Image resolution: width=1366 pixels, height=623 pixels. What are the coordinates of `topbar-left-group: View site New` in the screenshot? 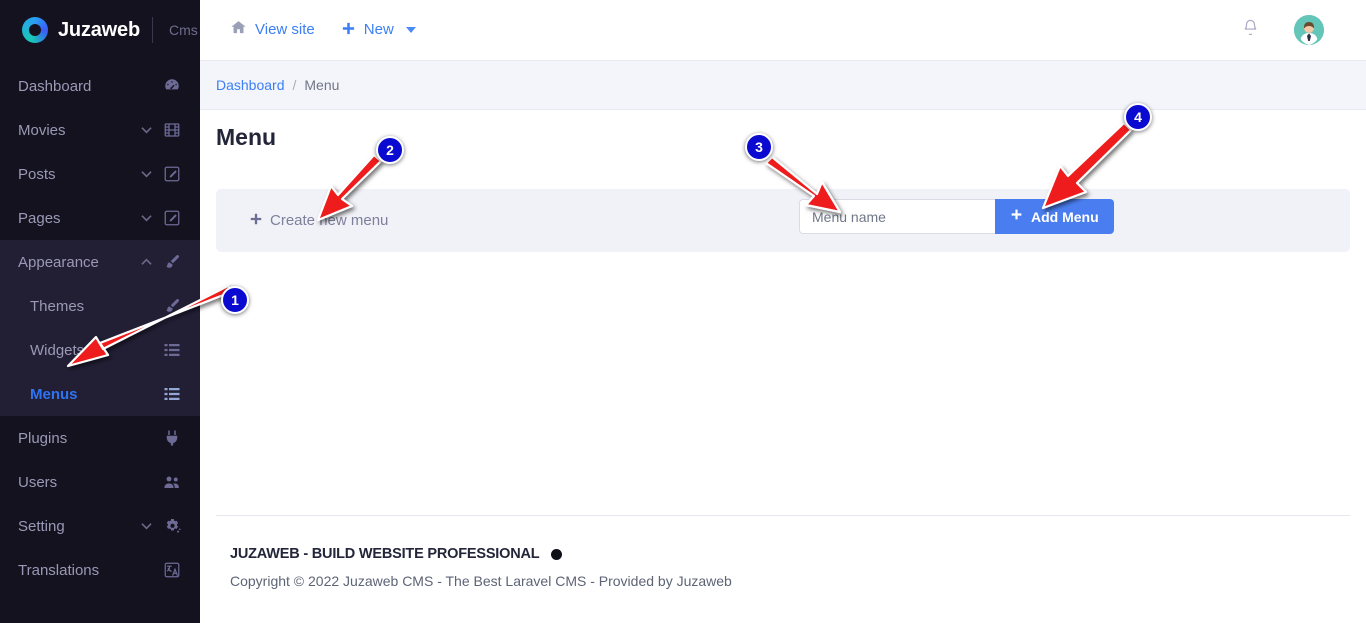 It's located at (308, 29).